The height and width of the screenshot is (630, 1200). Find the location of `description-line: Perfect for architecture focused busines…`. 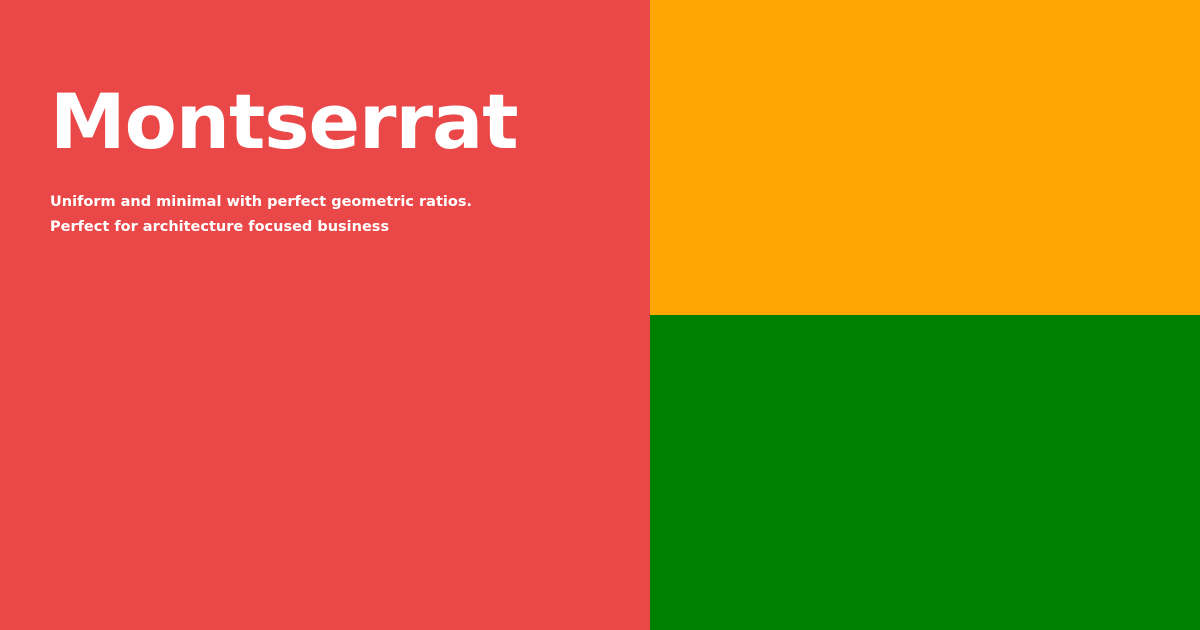

description-line: Perfect for architecture focused busines… is located at coordinates (220, 227).